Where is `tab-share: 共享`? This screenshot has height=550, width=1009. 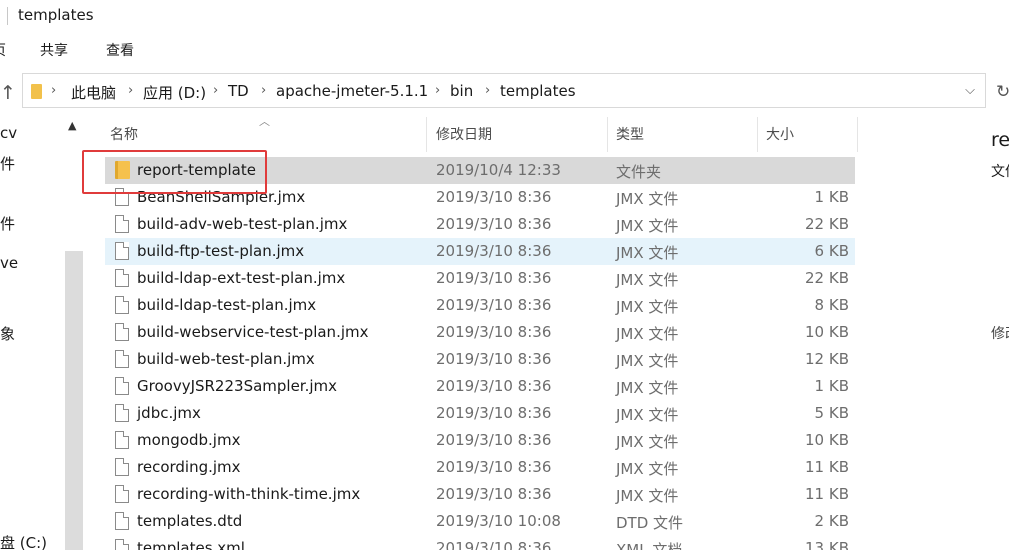 tab-share: 共享 is located at coordinates (54, 50).